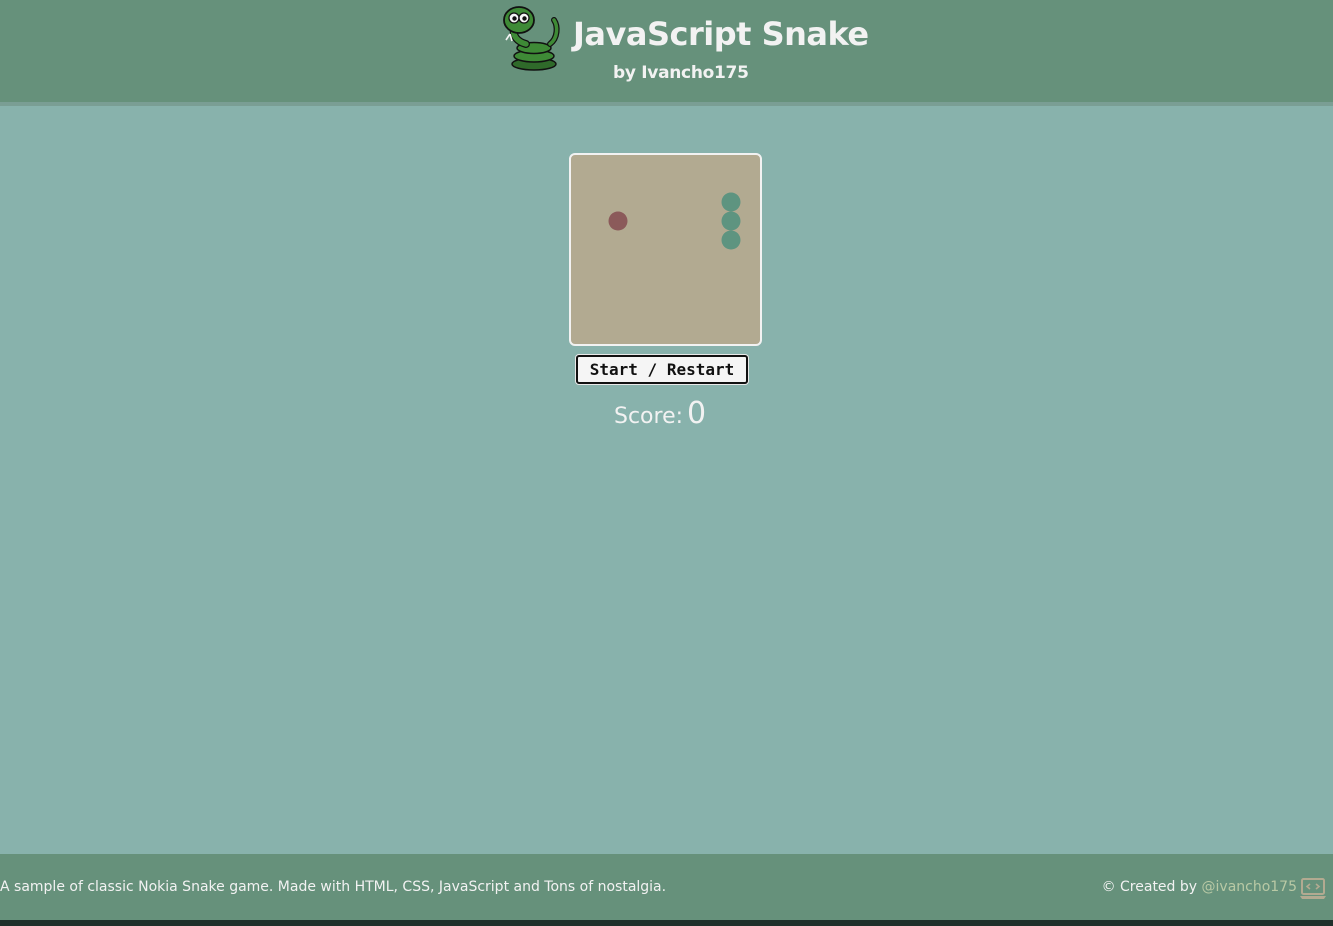 Image resolution: width=1333 pixels, height=926 pixels. Describe the element at coordinates (1151, 887) in the screenshot. I see `credit-prefix: © Created by` at that location.